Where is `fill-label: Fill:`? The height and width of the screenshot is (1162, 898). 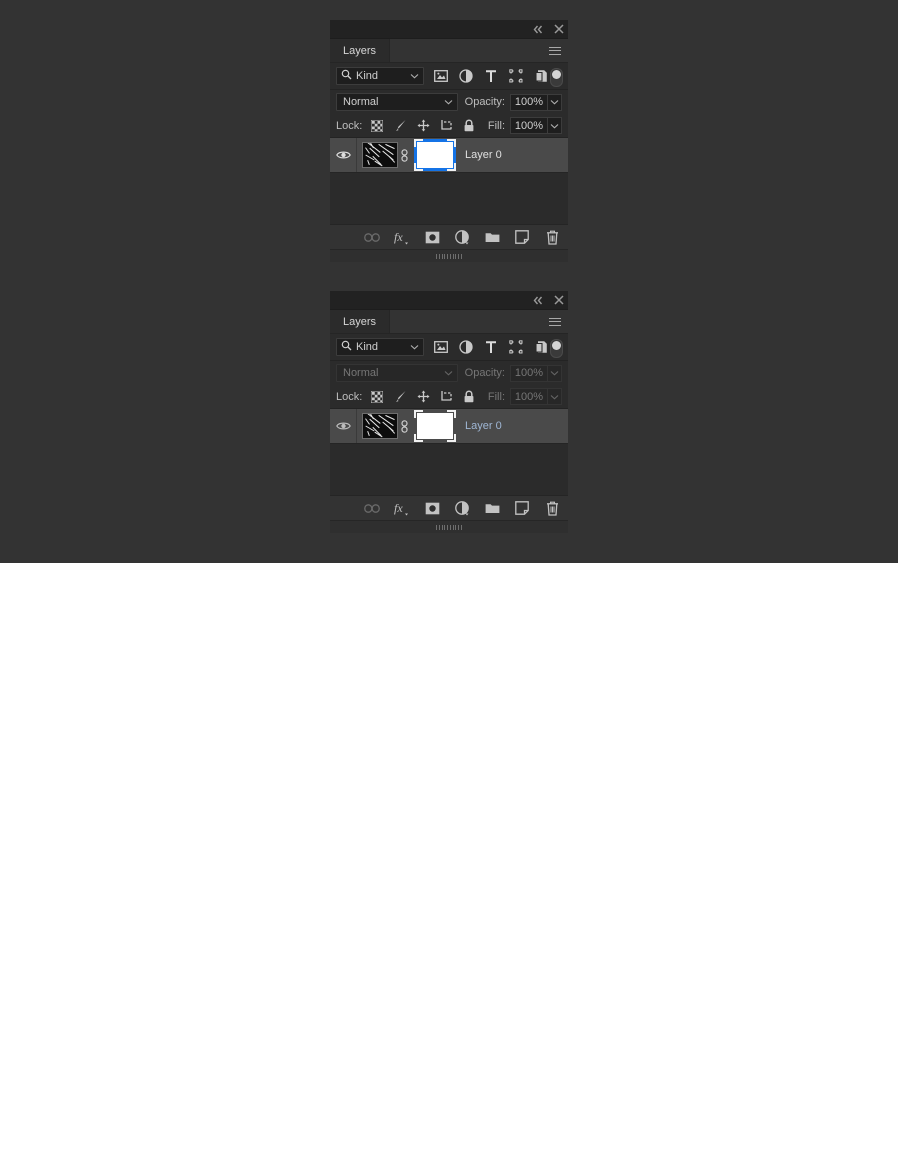 fill-label: Fill: is located at coordinates (496, 396).